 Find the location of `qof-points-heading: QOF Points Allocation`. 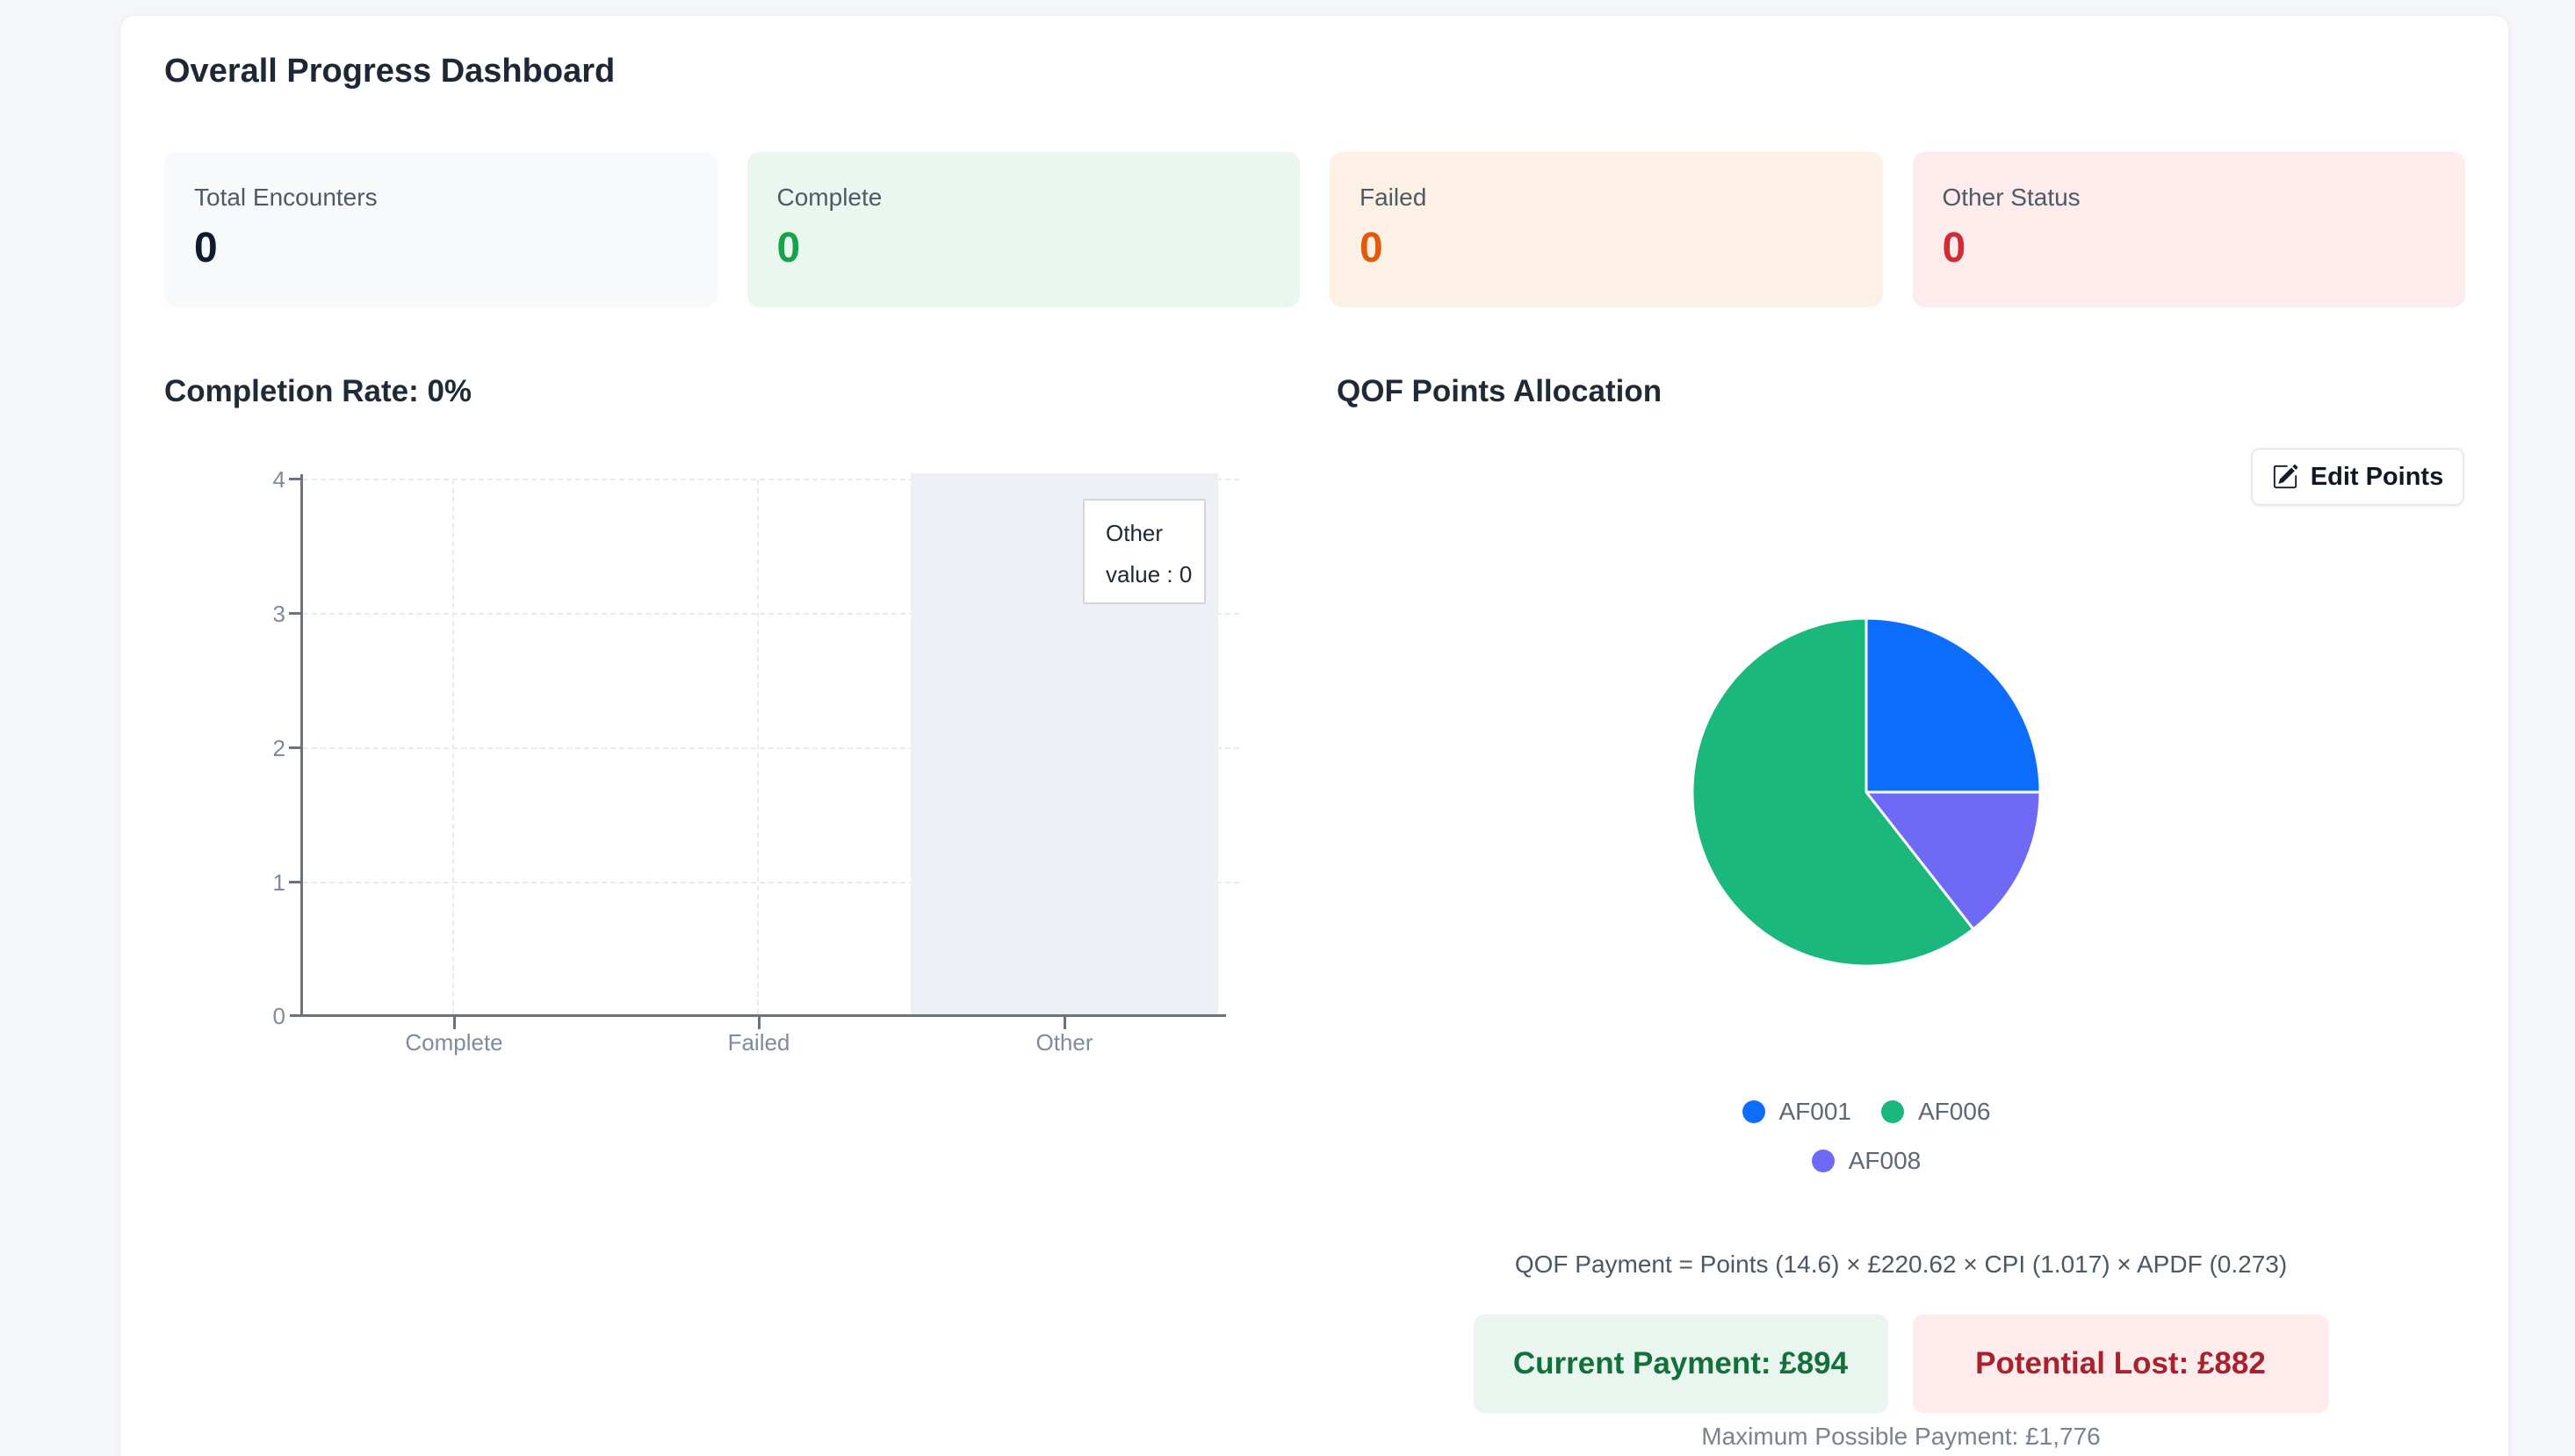

qof-points-heading: QOF Points Allocation is located at coordinates (1500, 391).